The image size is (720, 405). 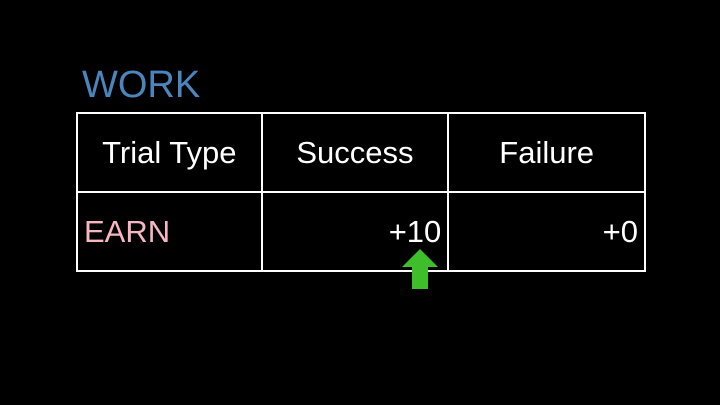 I want to click on up-arrow-icon, so click(x=420, y=269).